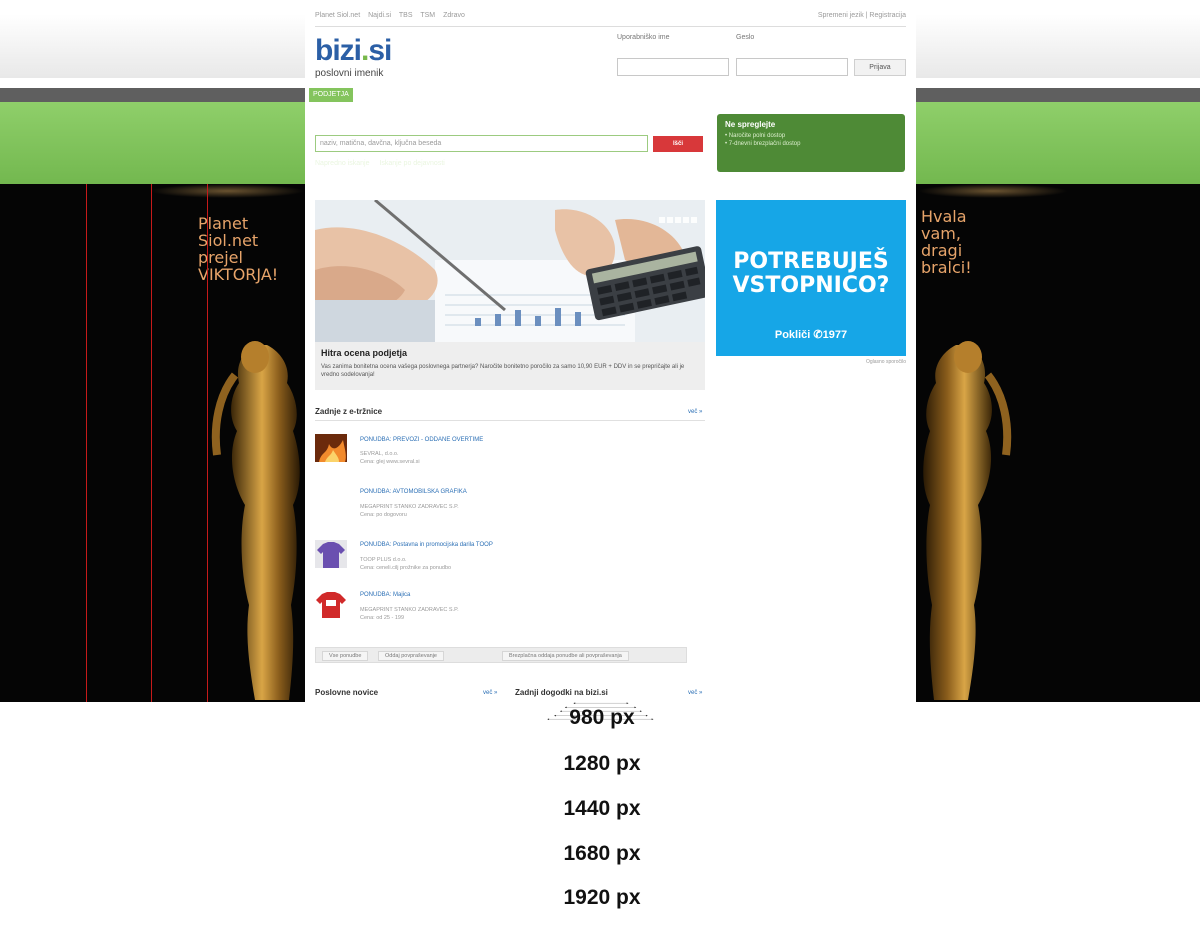 The width and height of the screenshot is (1200, 925). What do you see at coordinates (406, 15) in the screenshot?
I see `top-link: TBS` at bounding box center [406, 15].